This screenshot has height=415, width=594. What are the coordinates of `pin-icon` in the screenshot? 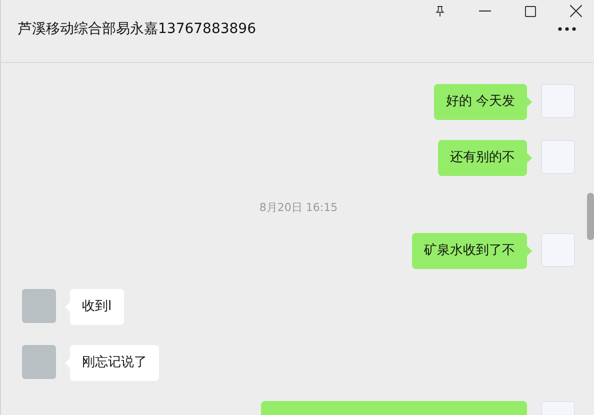 It's located at (440, 11).